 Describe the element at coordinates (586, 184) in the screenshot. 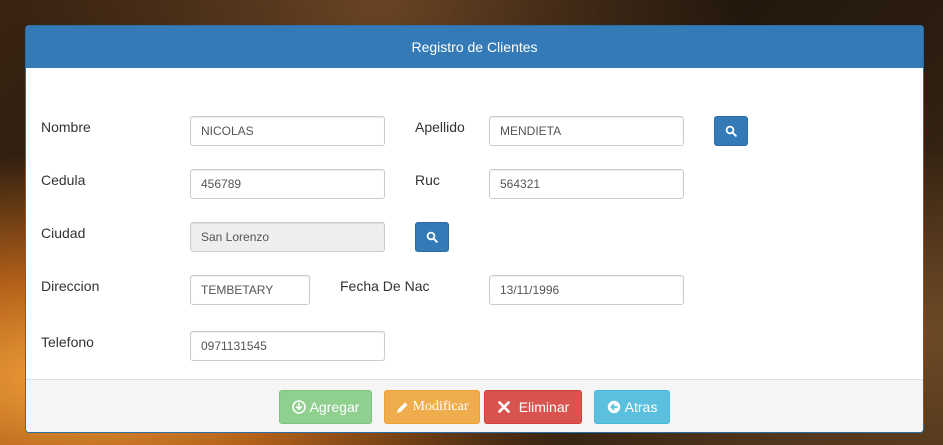

I see `ruc-input: 564321` at that location.